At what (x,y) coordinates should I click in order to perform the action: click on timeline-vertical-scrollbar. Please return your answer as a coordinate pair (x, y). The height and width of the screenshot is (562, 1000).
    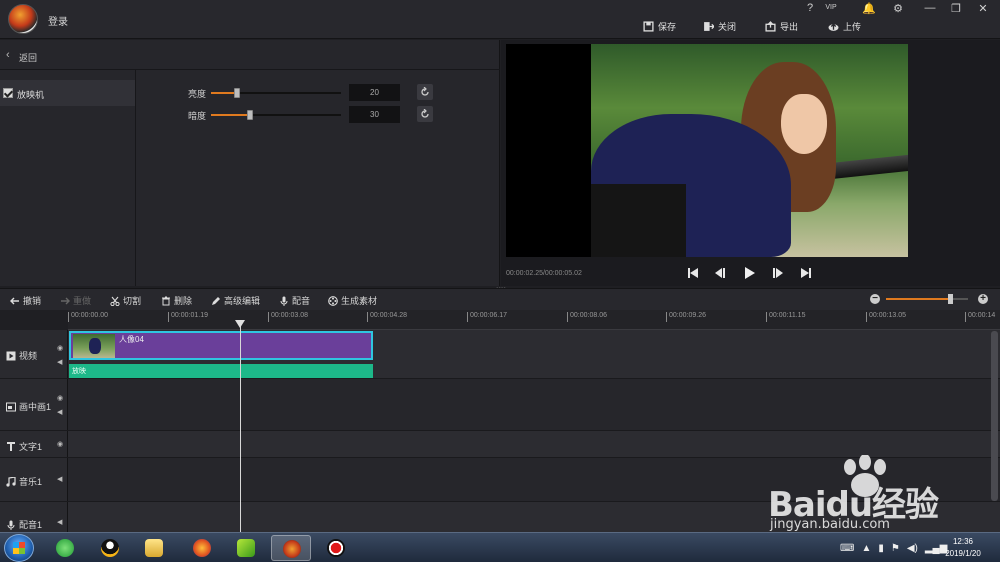
    Looking at the image, I should click on (994, 416).